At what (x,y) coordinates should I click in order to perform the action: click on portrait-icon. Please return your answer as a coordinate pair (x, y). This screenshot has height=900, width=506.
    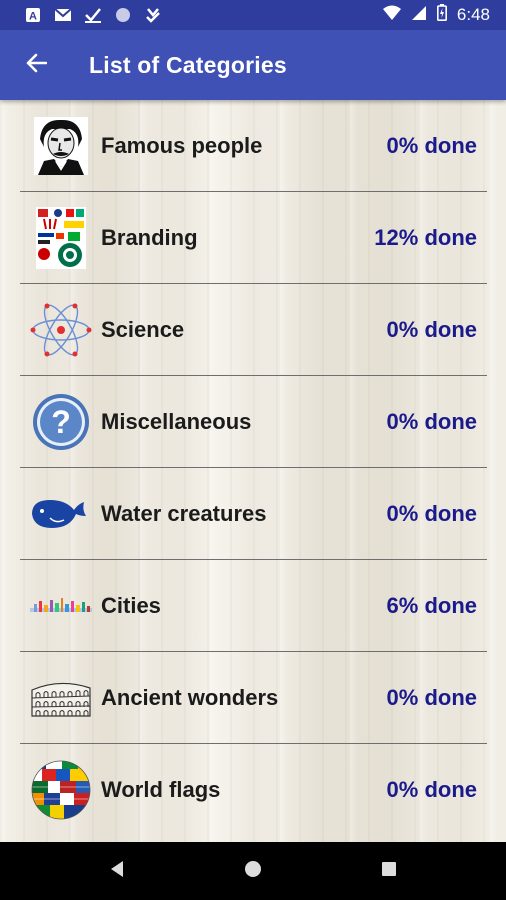
    Looking at the image, I should click on (61, 146).